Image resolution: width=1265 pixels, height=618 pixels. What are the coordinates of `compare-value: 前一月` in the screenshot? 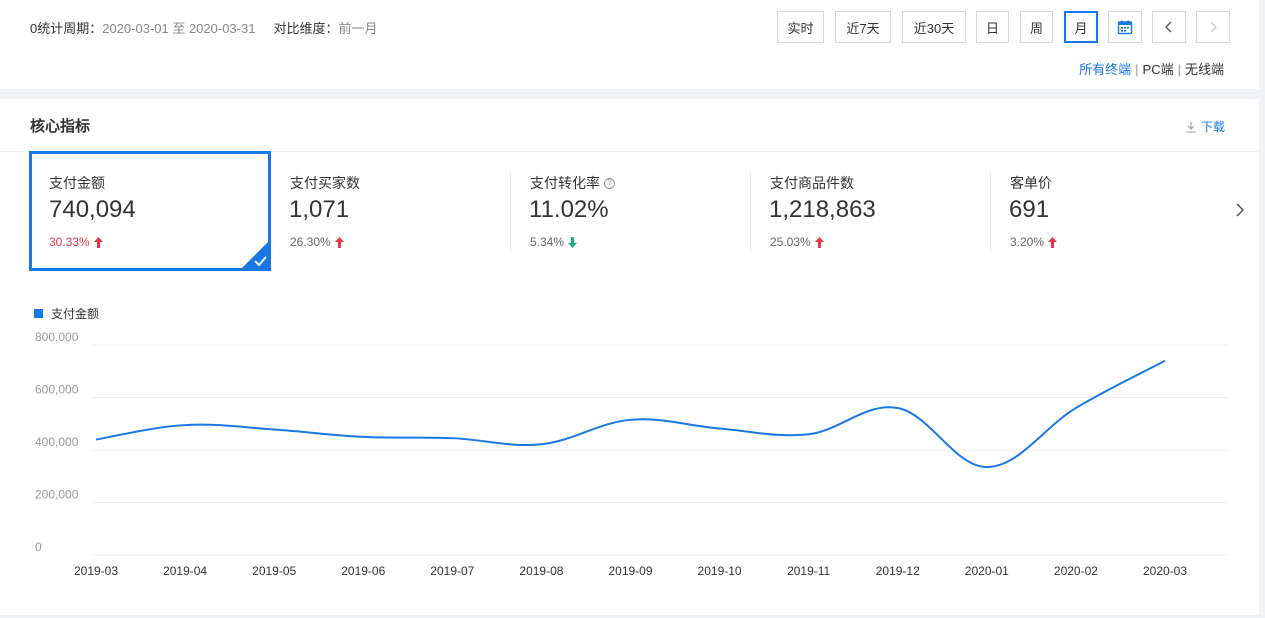 It's located at (358, 28).